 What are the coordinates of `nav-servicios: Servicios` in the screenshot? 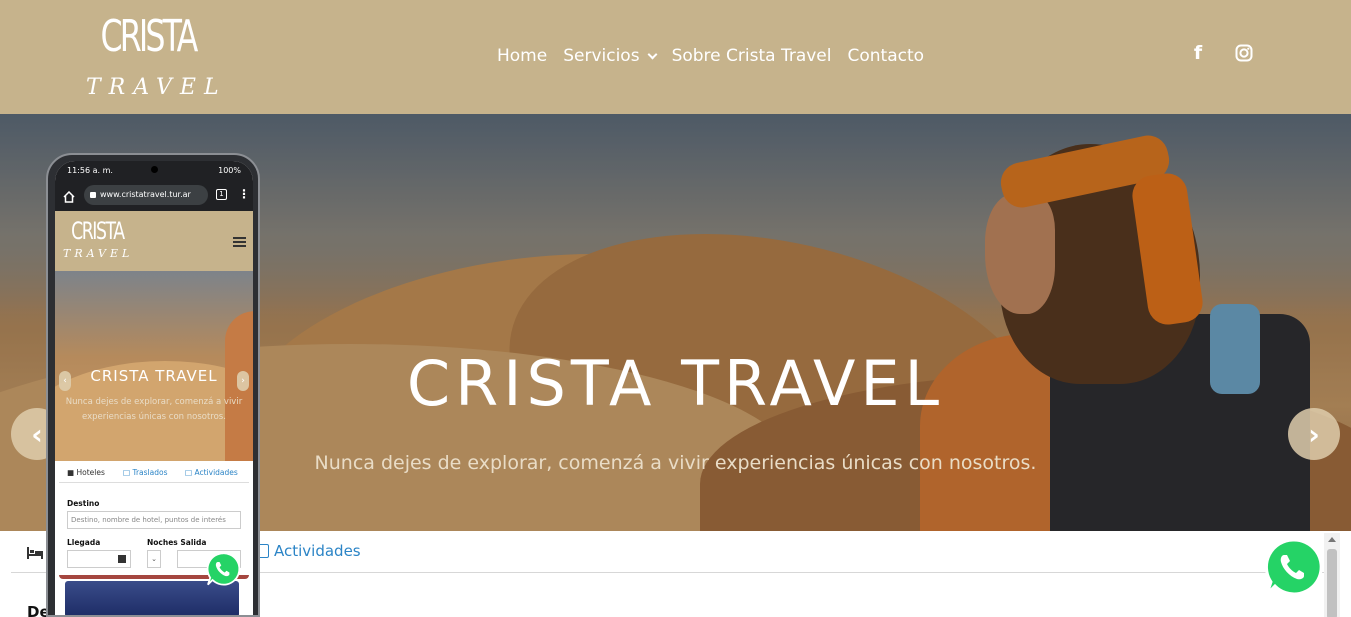 It's located at (610, 56).